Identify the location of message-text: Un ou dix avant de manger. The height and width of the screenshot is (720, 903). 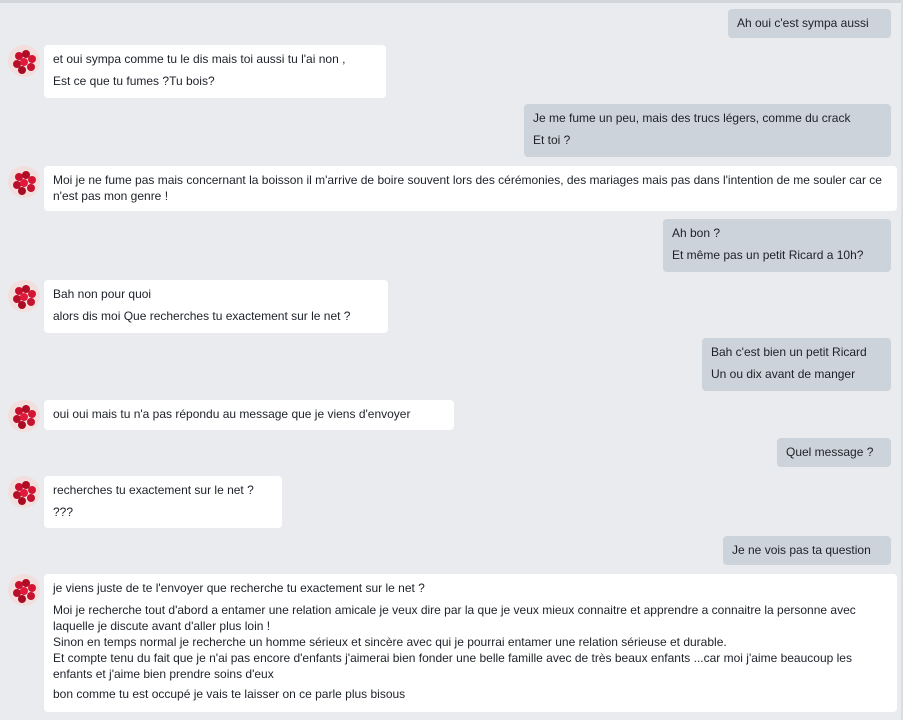
(783, 374).